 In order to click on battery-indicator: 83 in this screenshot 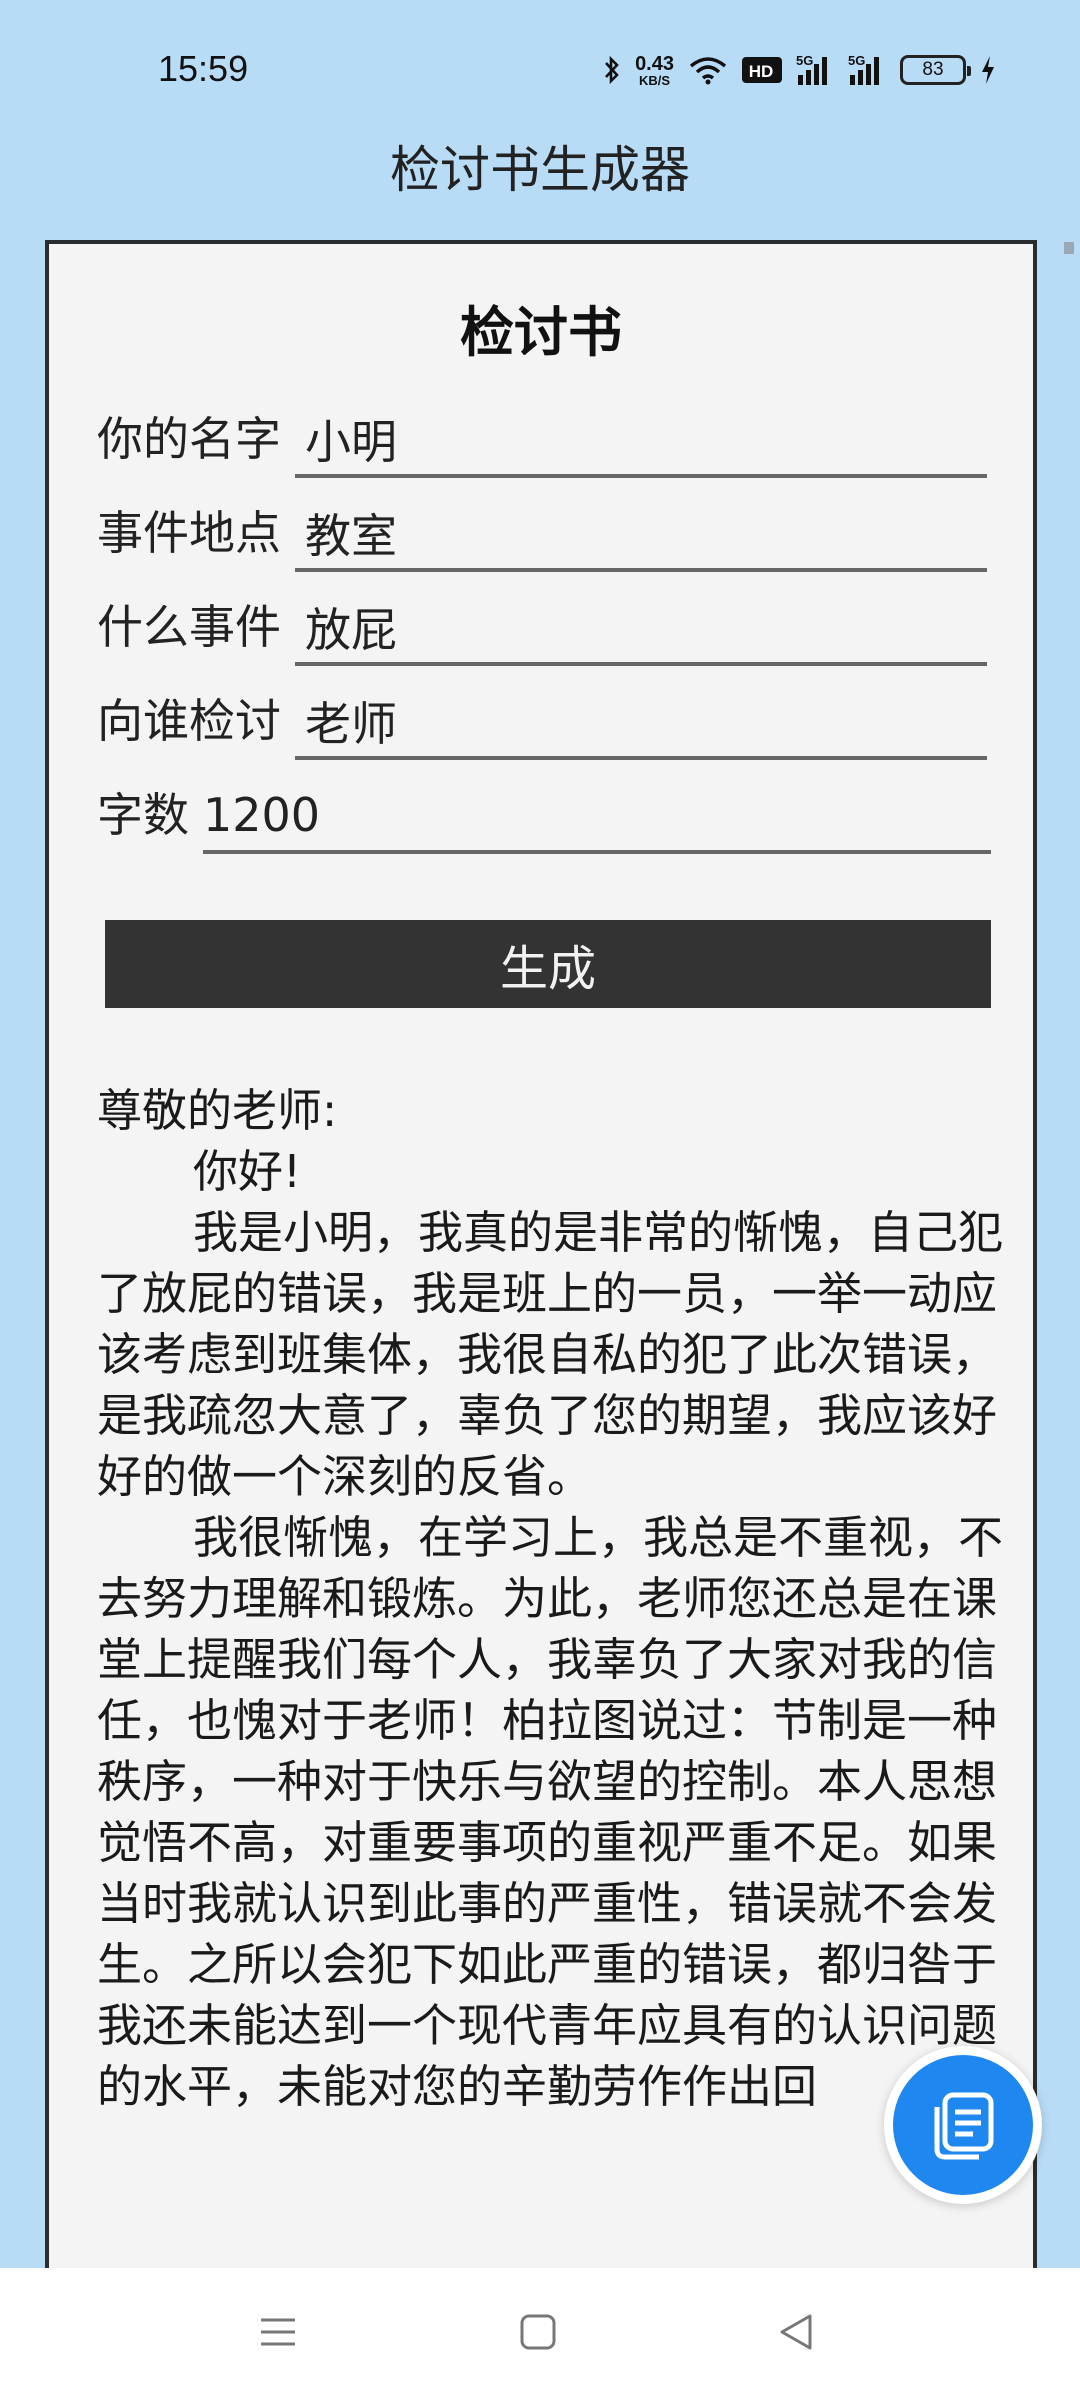, I will do `click(935, 70)`.